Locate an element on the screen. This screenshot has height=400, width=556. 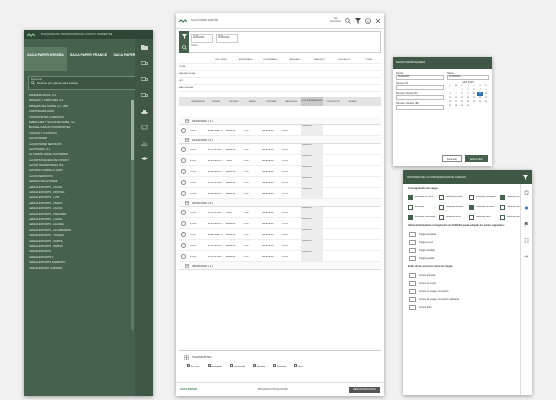
cancel-button: Cancelar is located at coordinates (451, 158).